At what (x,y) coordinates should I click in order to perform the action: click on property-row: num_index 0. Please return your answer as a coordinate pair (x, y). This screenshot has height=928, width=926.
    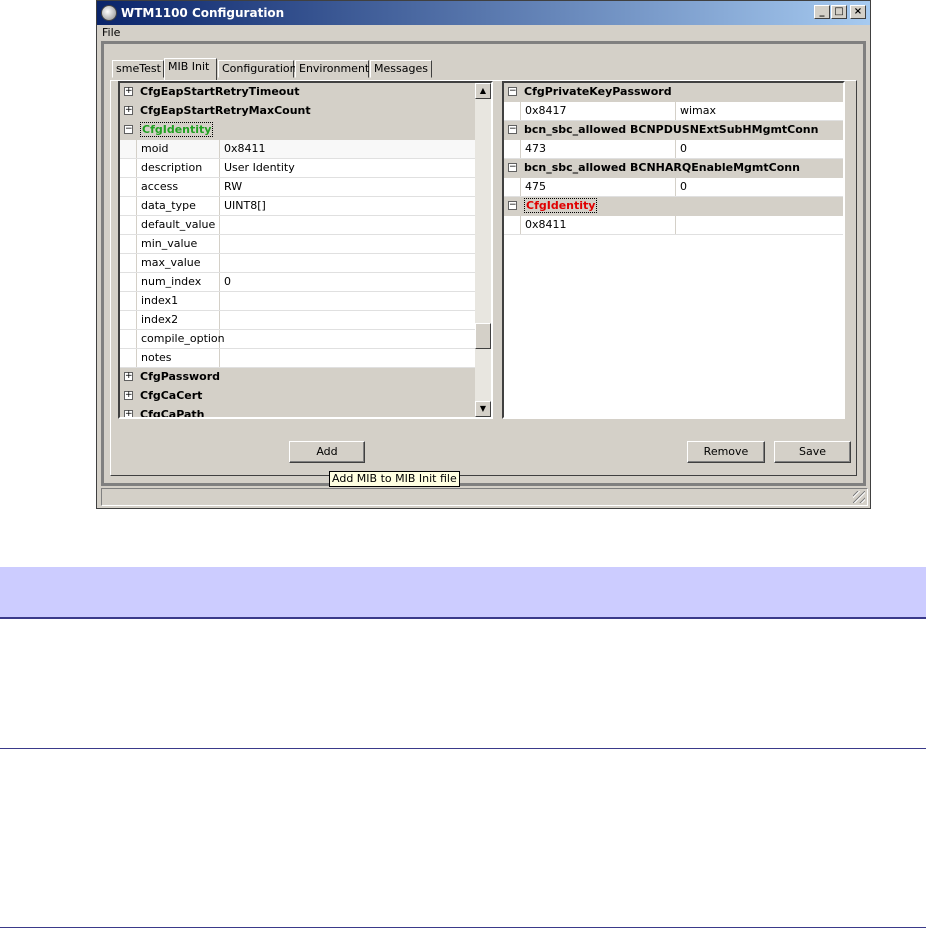
    Looking at the image, I should click on (297, 282).